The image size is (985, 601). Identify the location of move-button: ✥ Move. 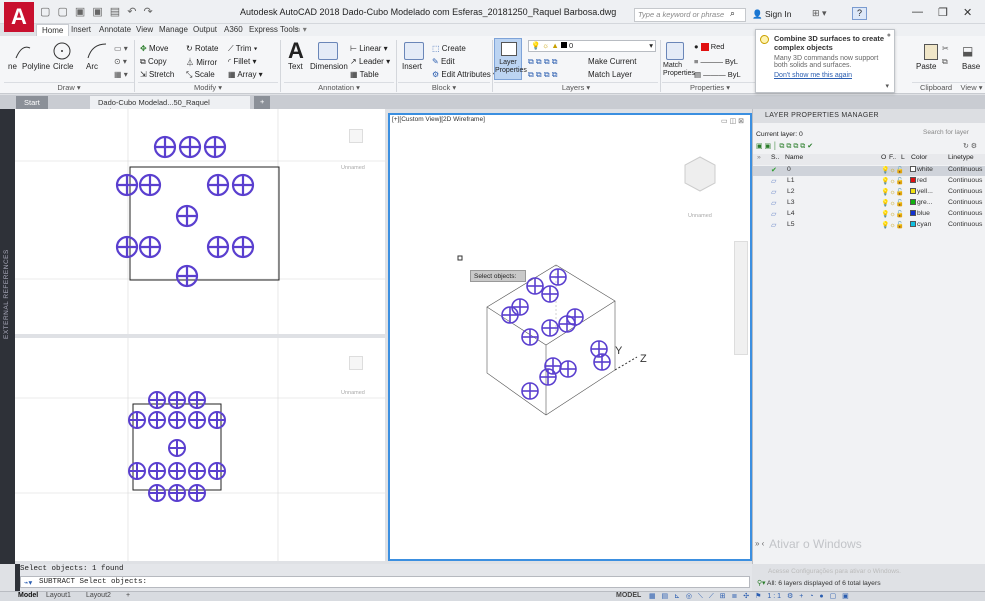
(154, 48).